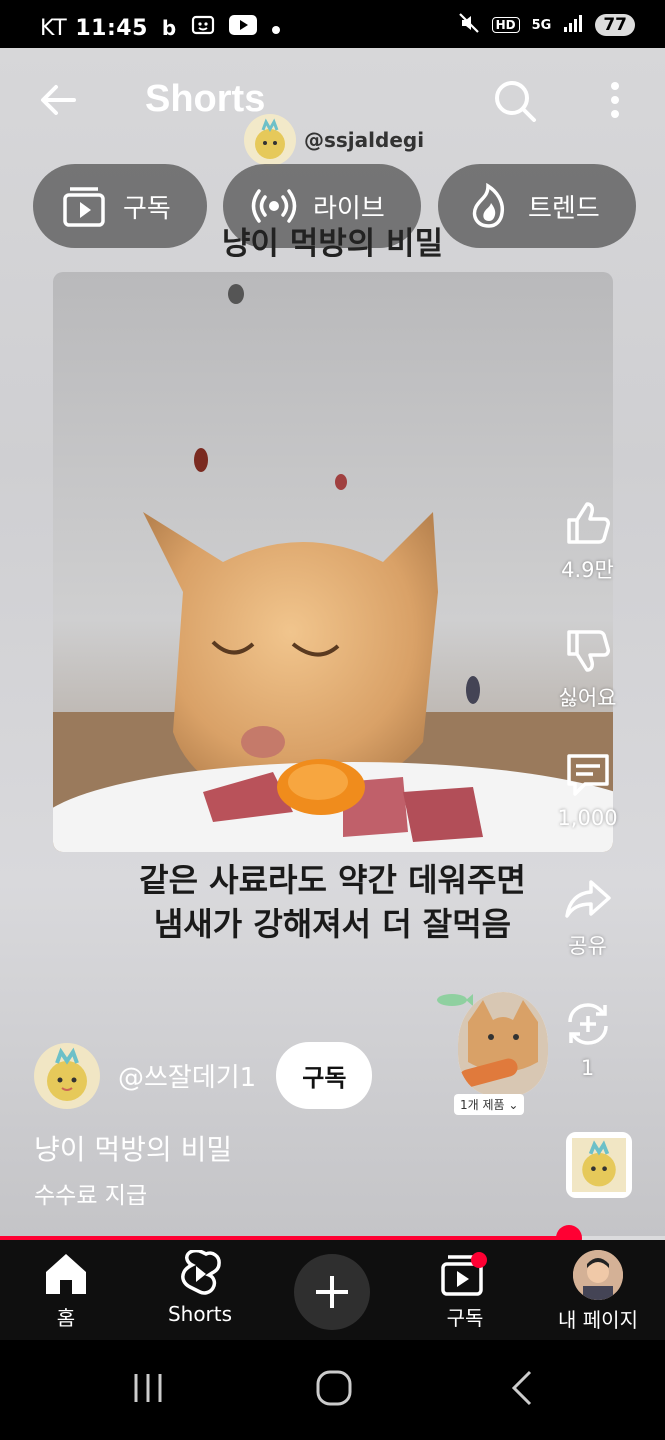  I want to click on back-arrow-icon, so click(58, 100).